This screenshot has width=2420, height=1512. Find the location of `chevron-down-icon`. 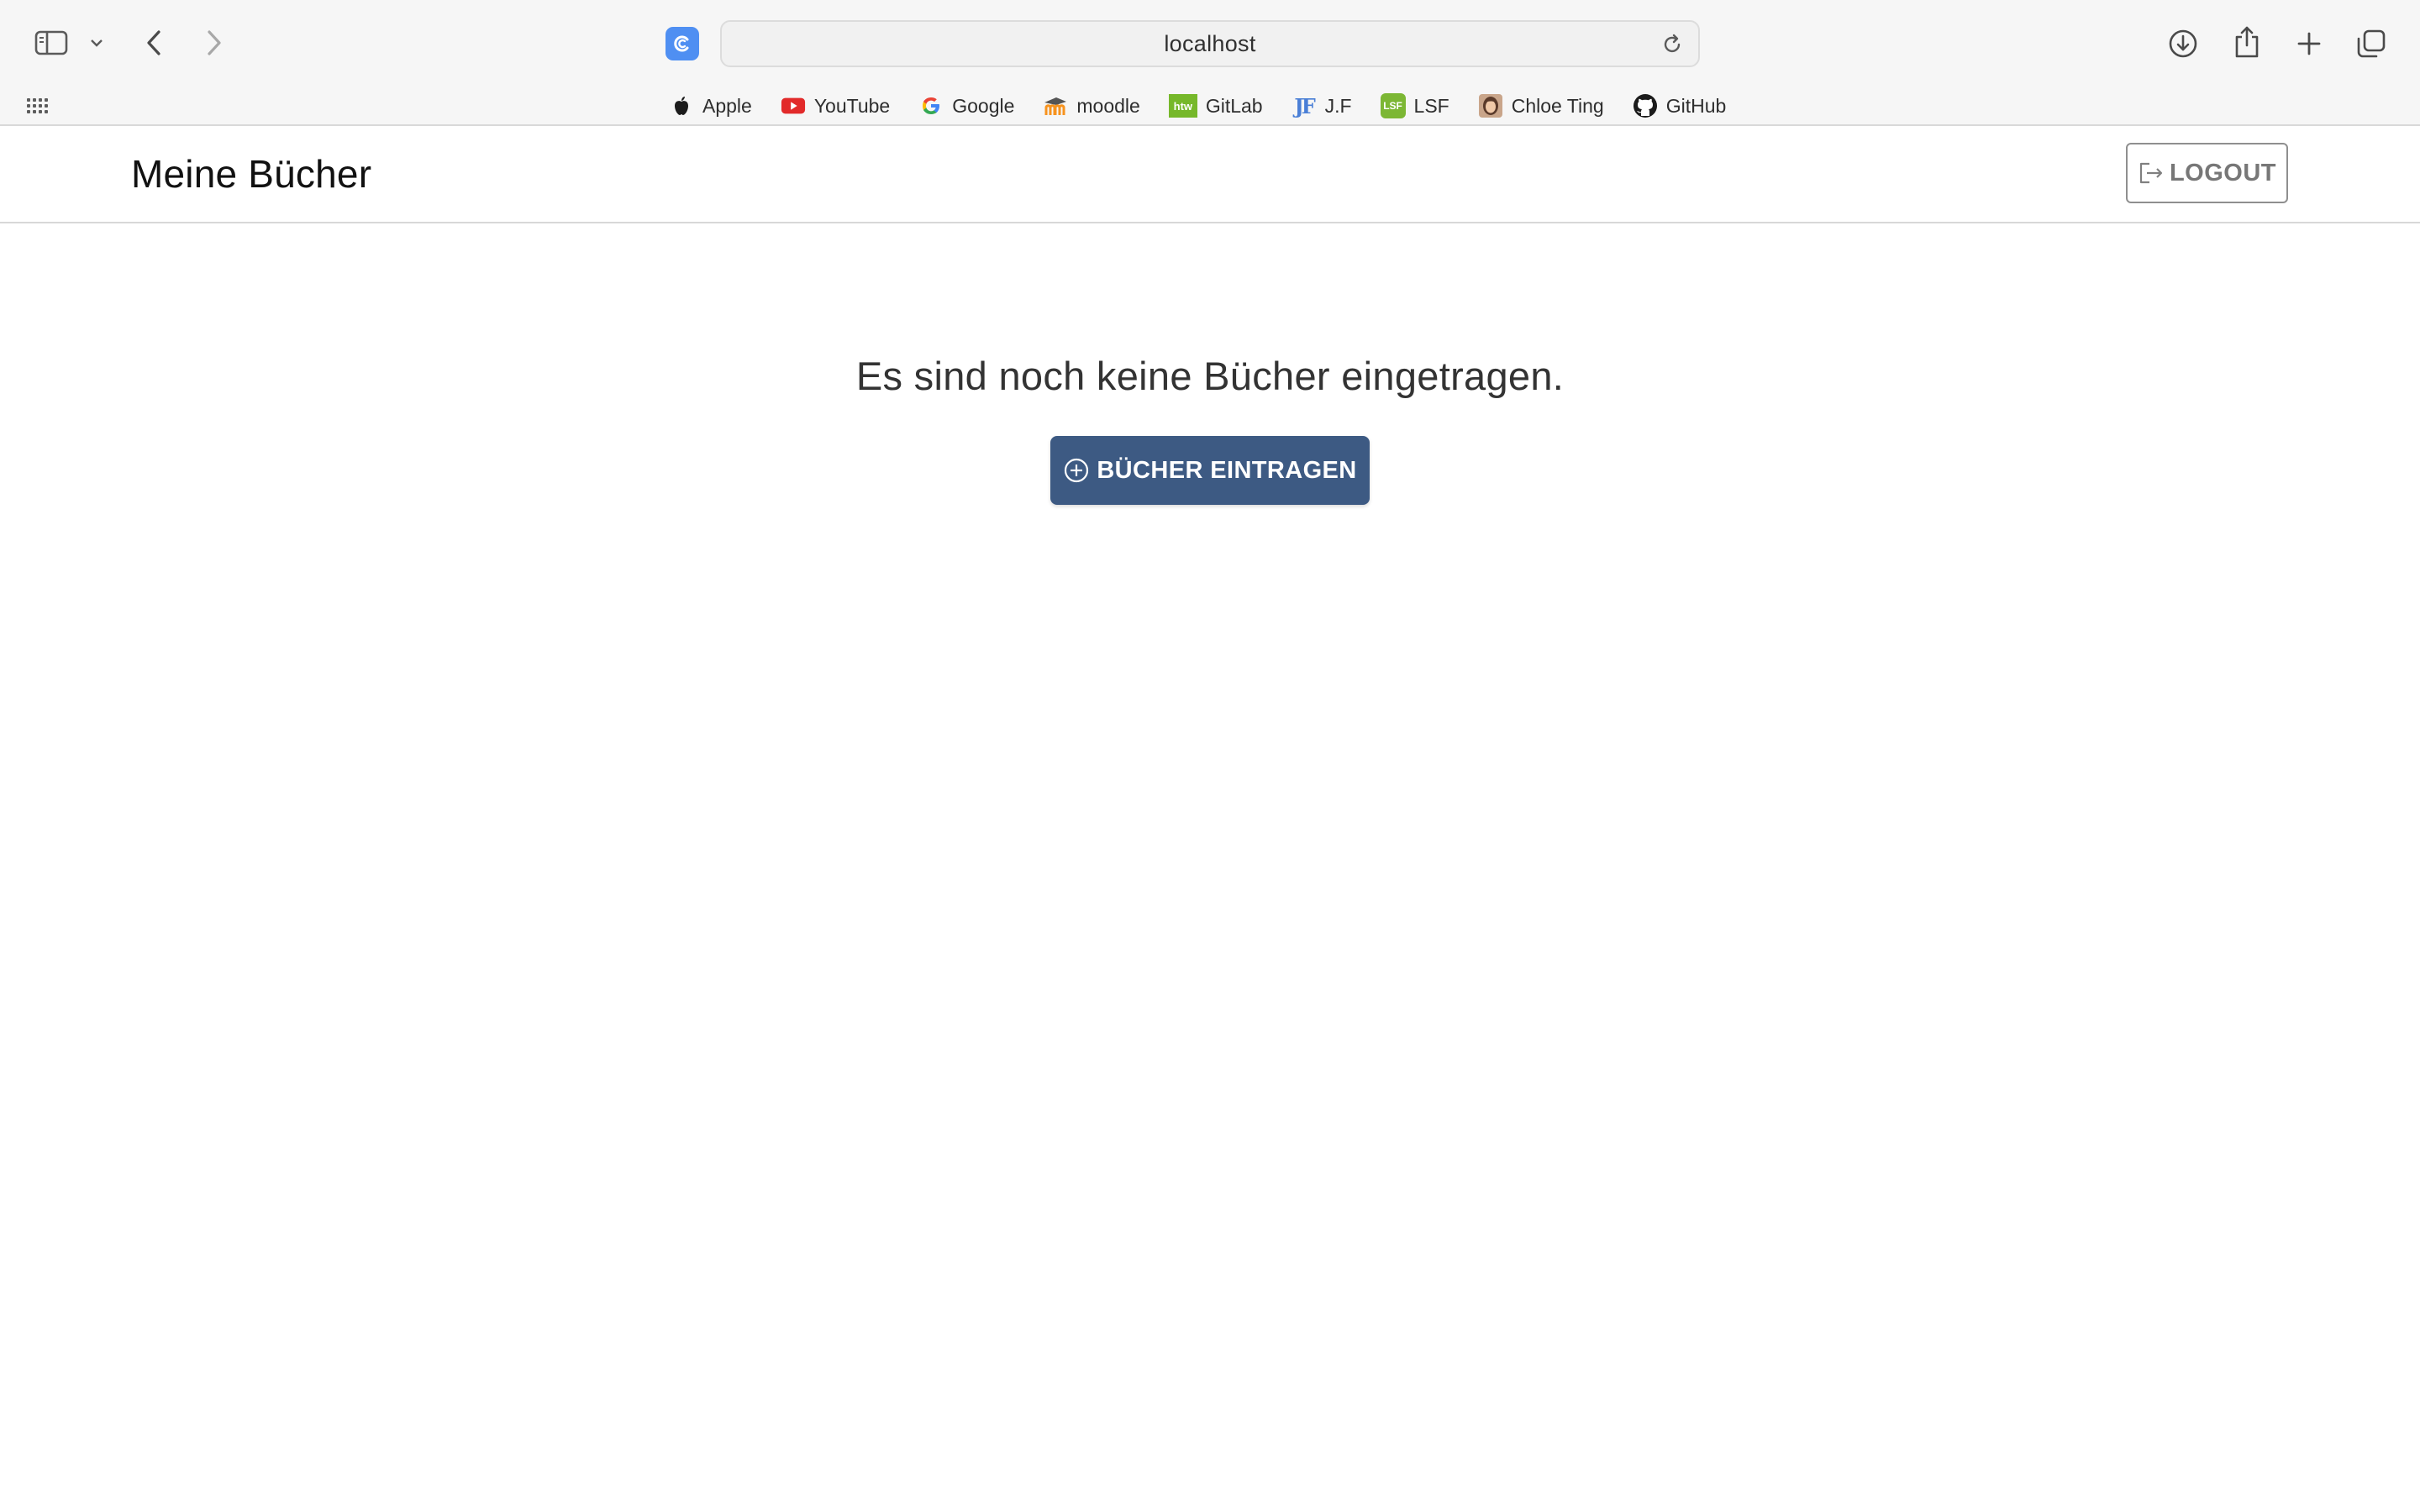

chevron-down-icon is located at coordinates (96, 42).